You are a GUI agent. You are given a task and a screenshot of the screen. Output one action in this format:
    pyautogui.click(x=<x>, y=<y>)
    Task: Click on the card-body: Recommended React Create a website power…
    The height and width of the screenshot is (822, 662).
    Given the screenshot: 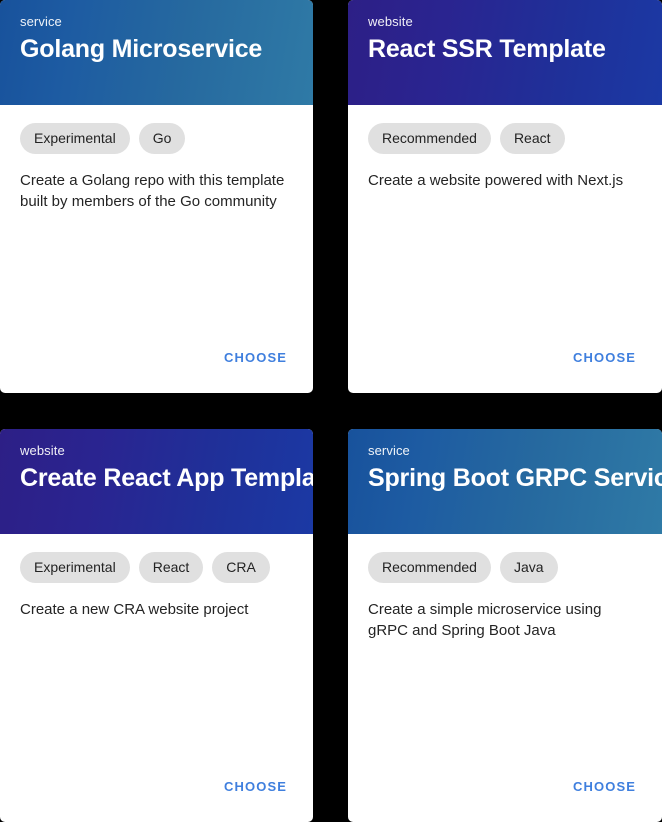 What is the action you would take?
    pyautogui.click(x=505, y=224)
    